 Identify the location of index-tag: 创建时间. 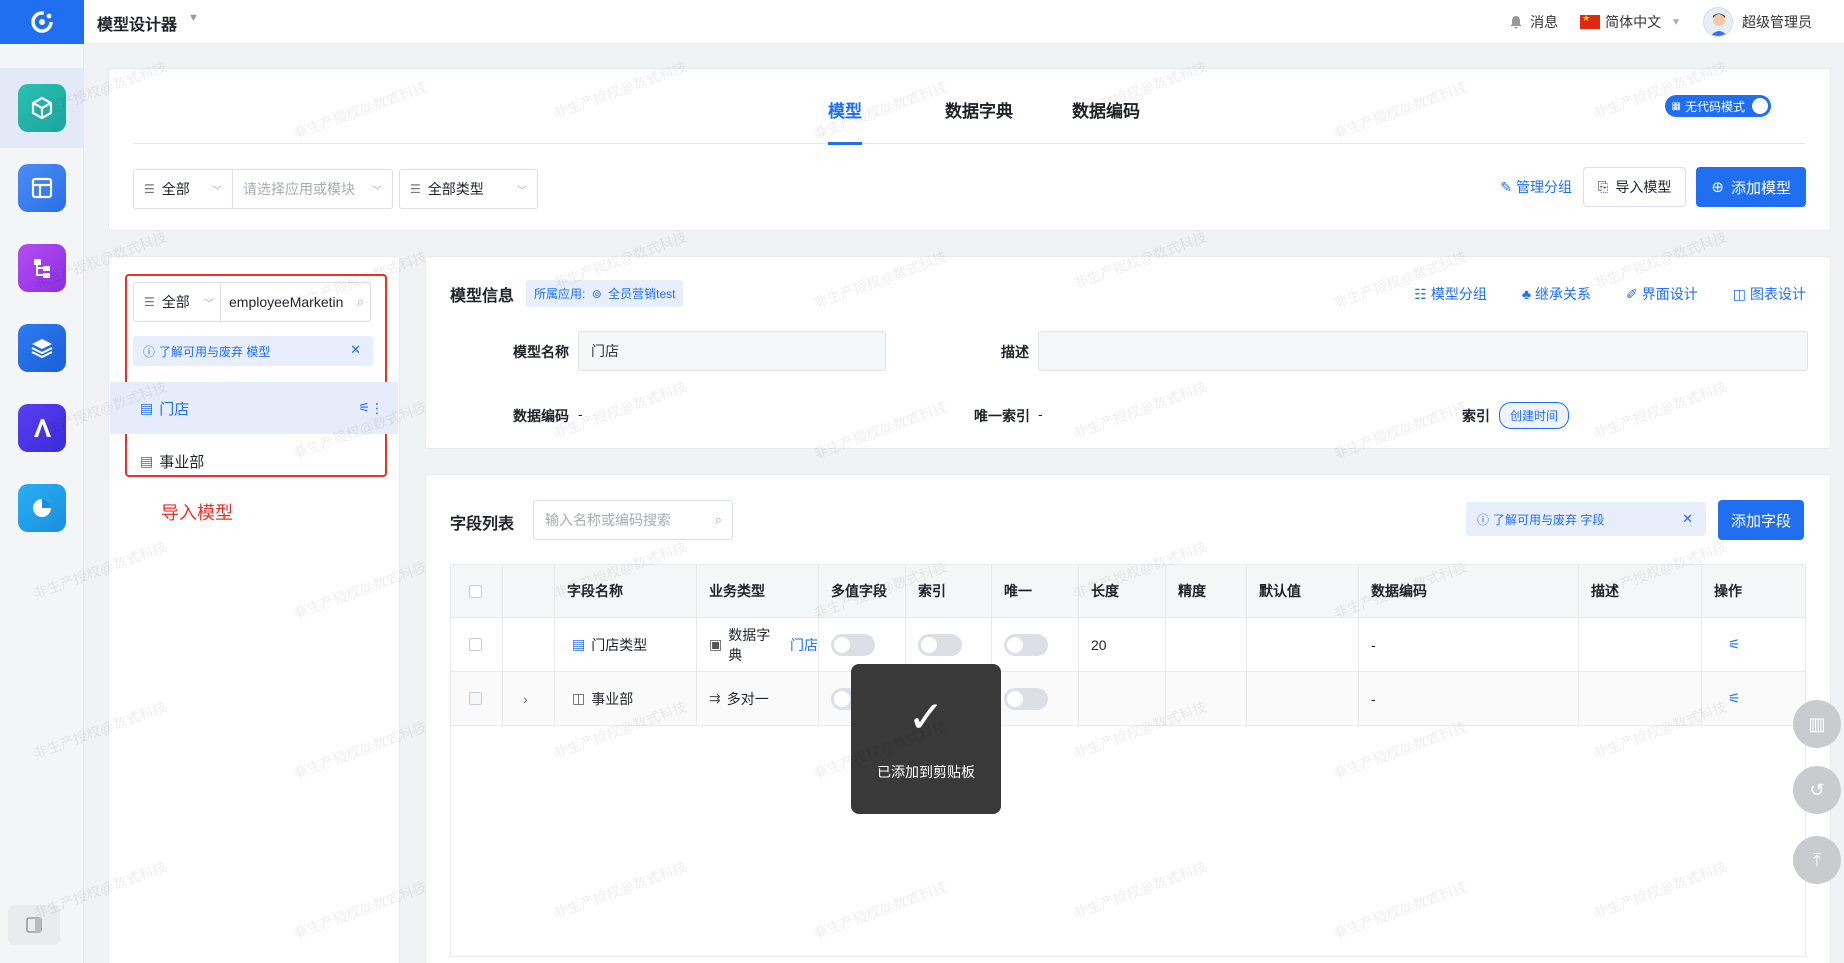
(1534, 415).